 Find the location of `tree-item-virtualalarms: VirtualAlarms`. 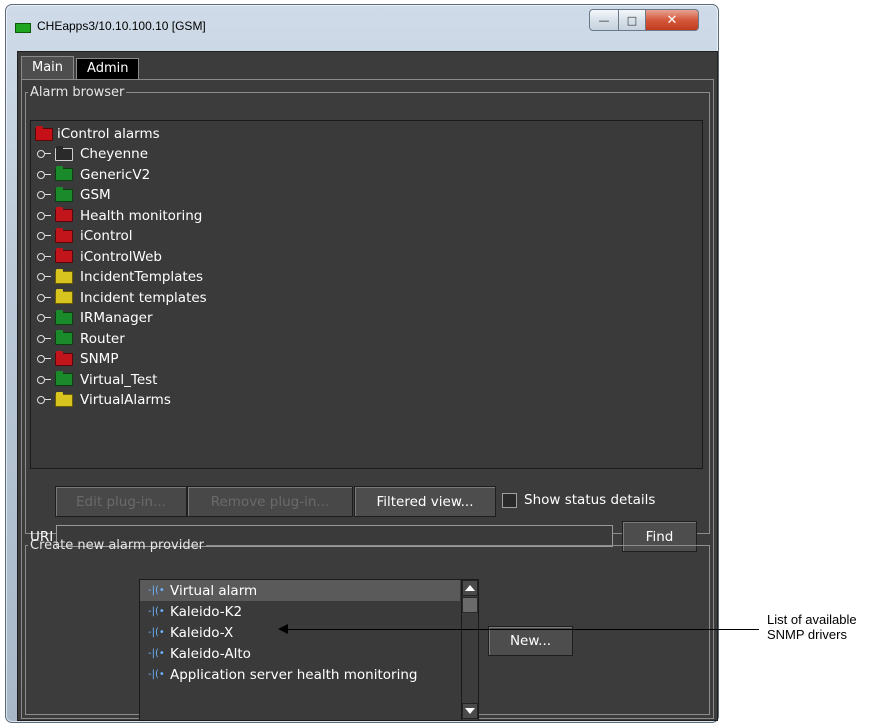

tree-item-virtualalarms: VirtualAlarms is located at coordinates (104, 400).